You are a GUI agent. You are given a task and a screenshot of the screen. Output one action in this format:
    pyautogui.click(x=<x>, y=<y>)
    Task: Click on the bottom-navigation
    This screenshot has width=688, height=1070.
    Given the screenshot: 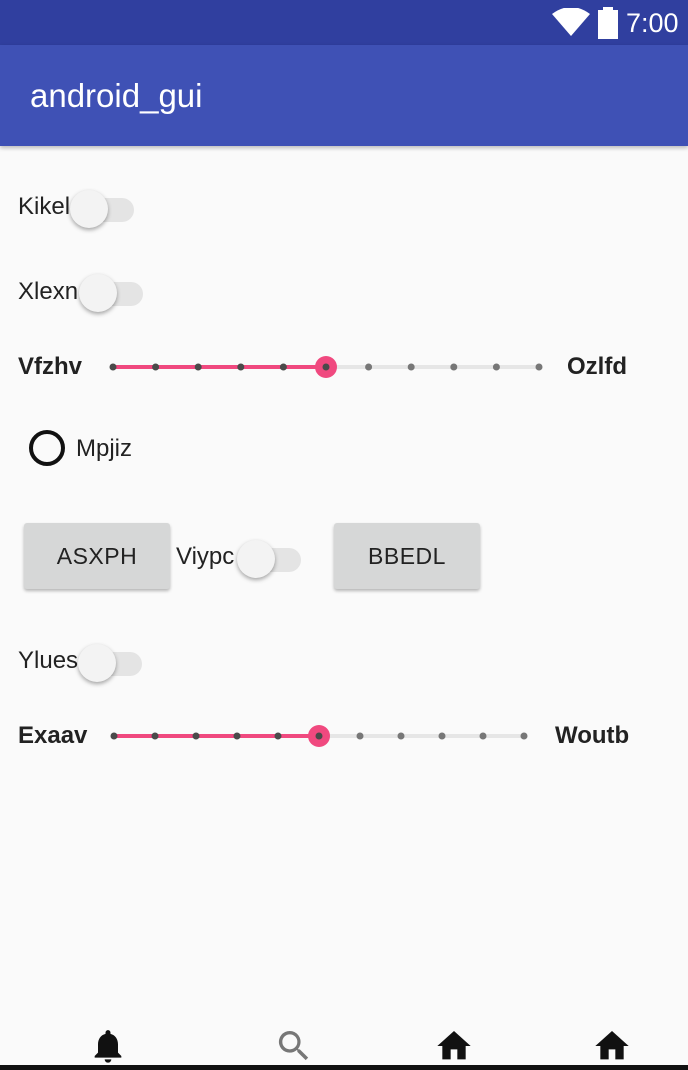 What is the action you would take?
    pyautogui.click(x=344, y=1040)
    